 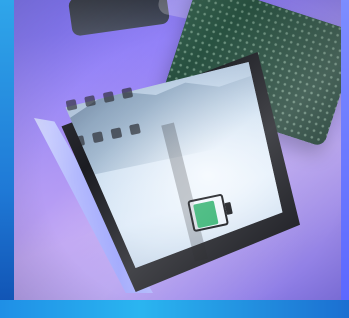 What do you see at coordinates (206, 214) in the screenshot?
I see `battery-fill` at bounding box center [206, 214].